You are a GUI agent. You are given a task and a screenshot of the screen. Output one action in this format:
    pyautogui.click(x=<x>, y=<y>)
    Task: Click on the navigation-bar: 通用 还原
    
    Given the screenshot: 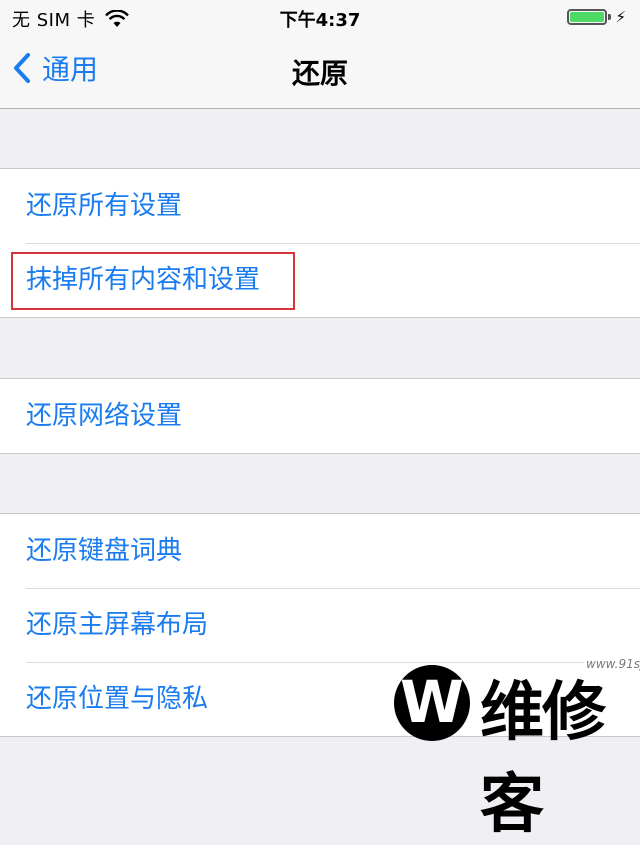 What is the action you would take?
    pyautogui.click(x=320, y=71)
    